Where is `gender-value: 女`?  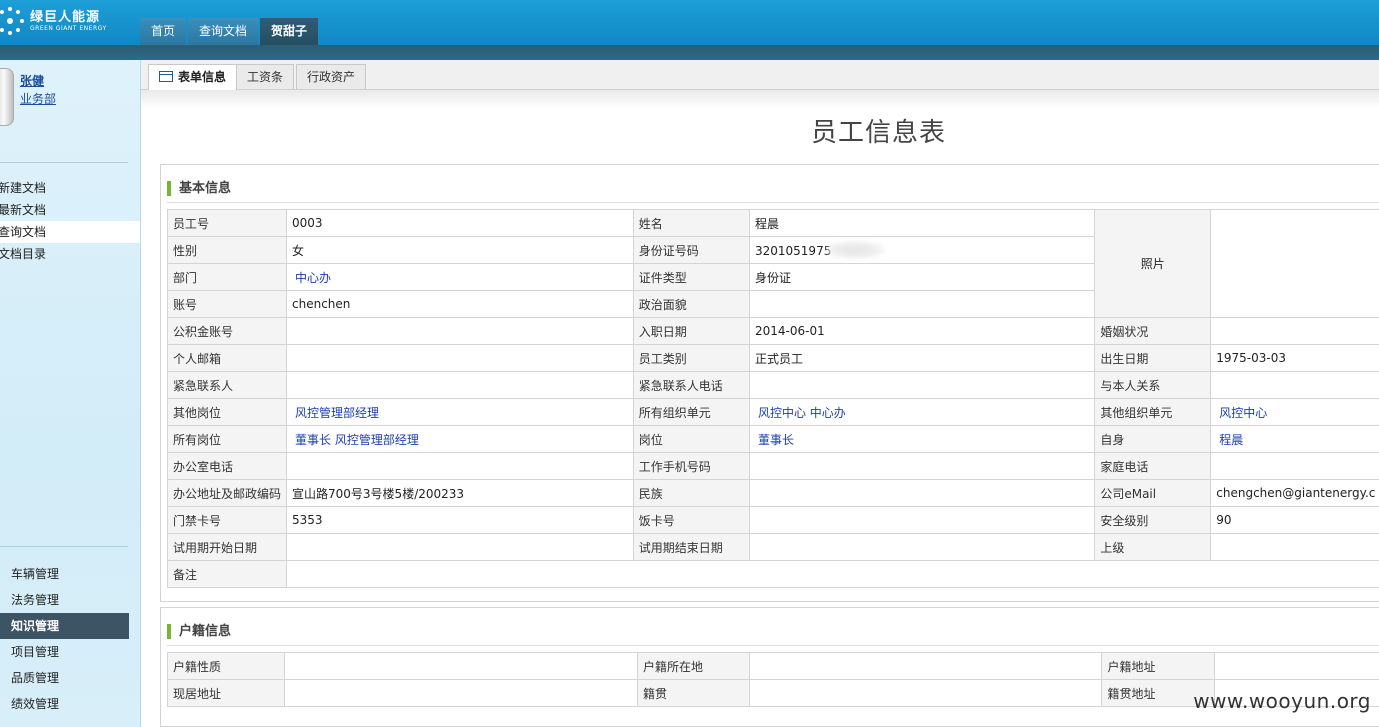 gender-value: 女 is located at coordinates (460, 250).